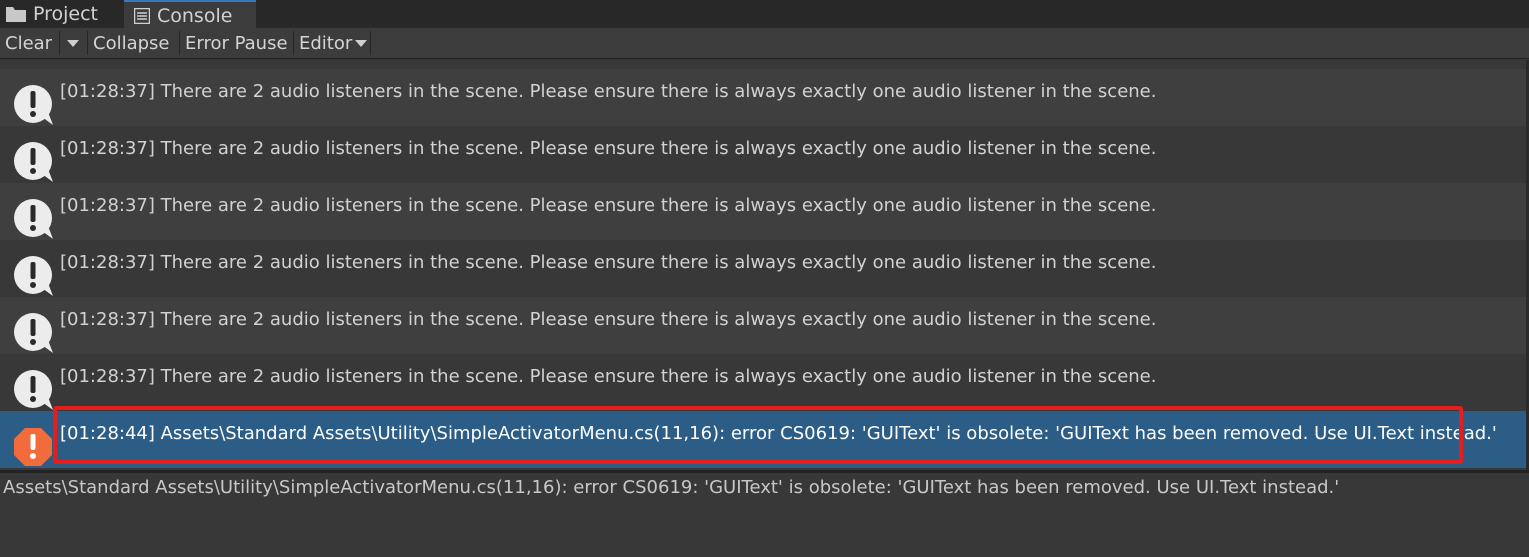 The width and height of the screenshot is (1529, 557). I want to click on error-pause-button-label: Error Pause, so click(236, 43).